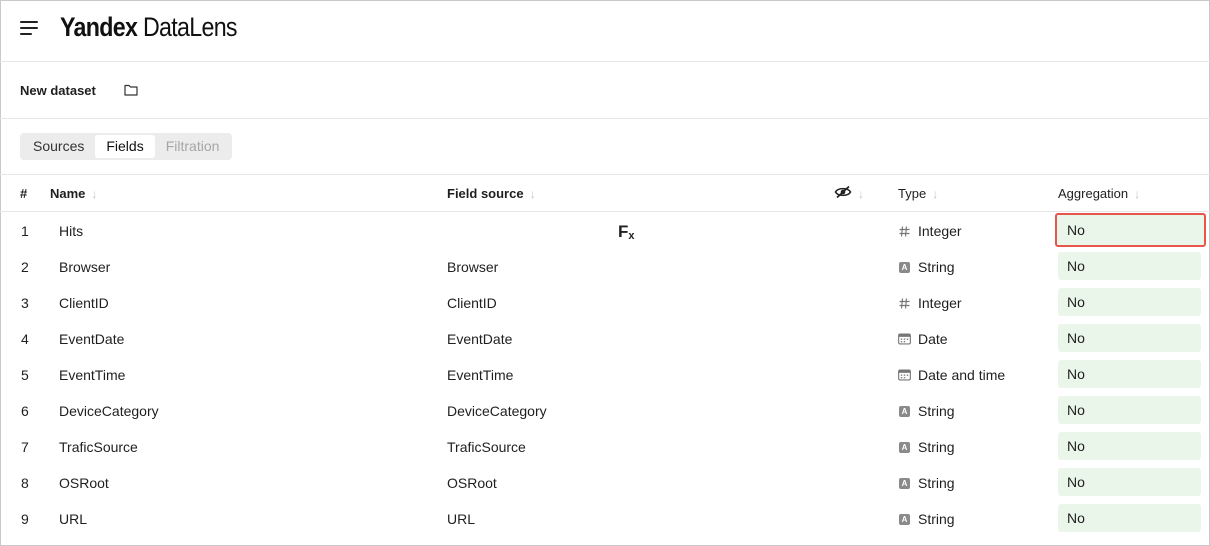  I want to click on column-header-number: #, so click(24, 193).